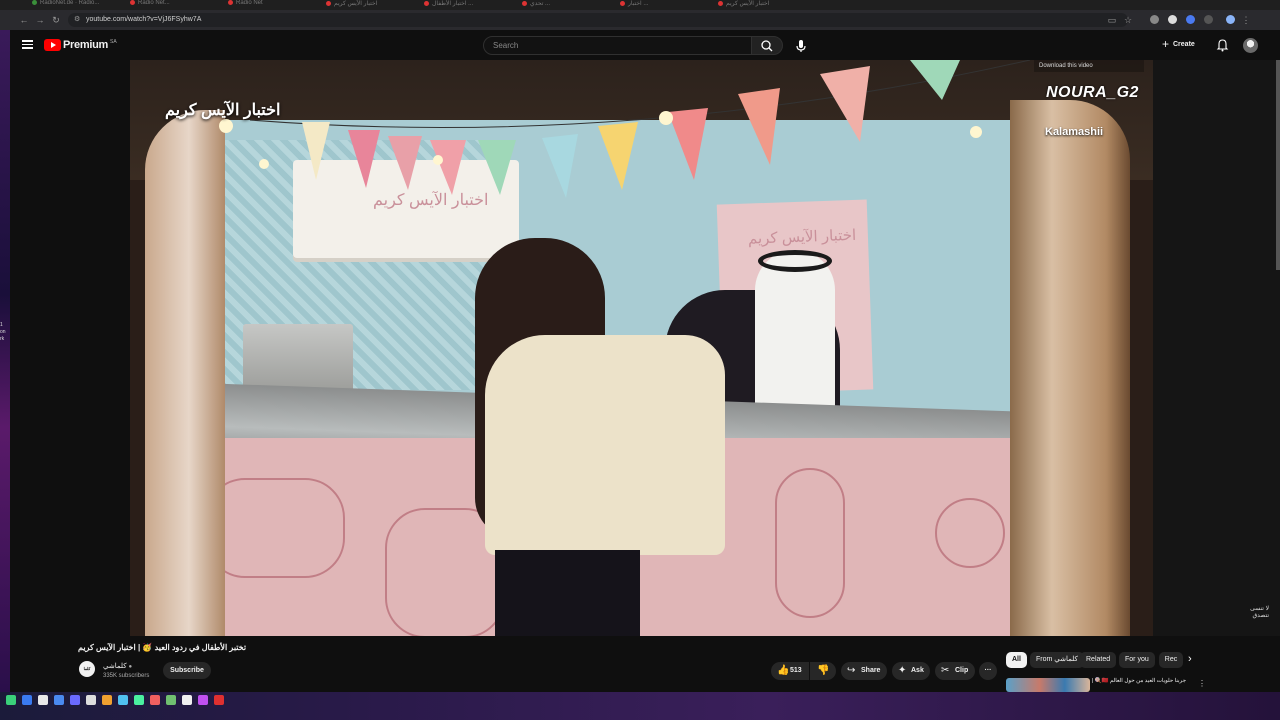 The width and height of the screenshot is (1280, 720). Describe the element at coordinates (126, 676) in the screenshot. I see `subscriber-count: 335K subscribers` at that location.